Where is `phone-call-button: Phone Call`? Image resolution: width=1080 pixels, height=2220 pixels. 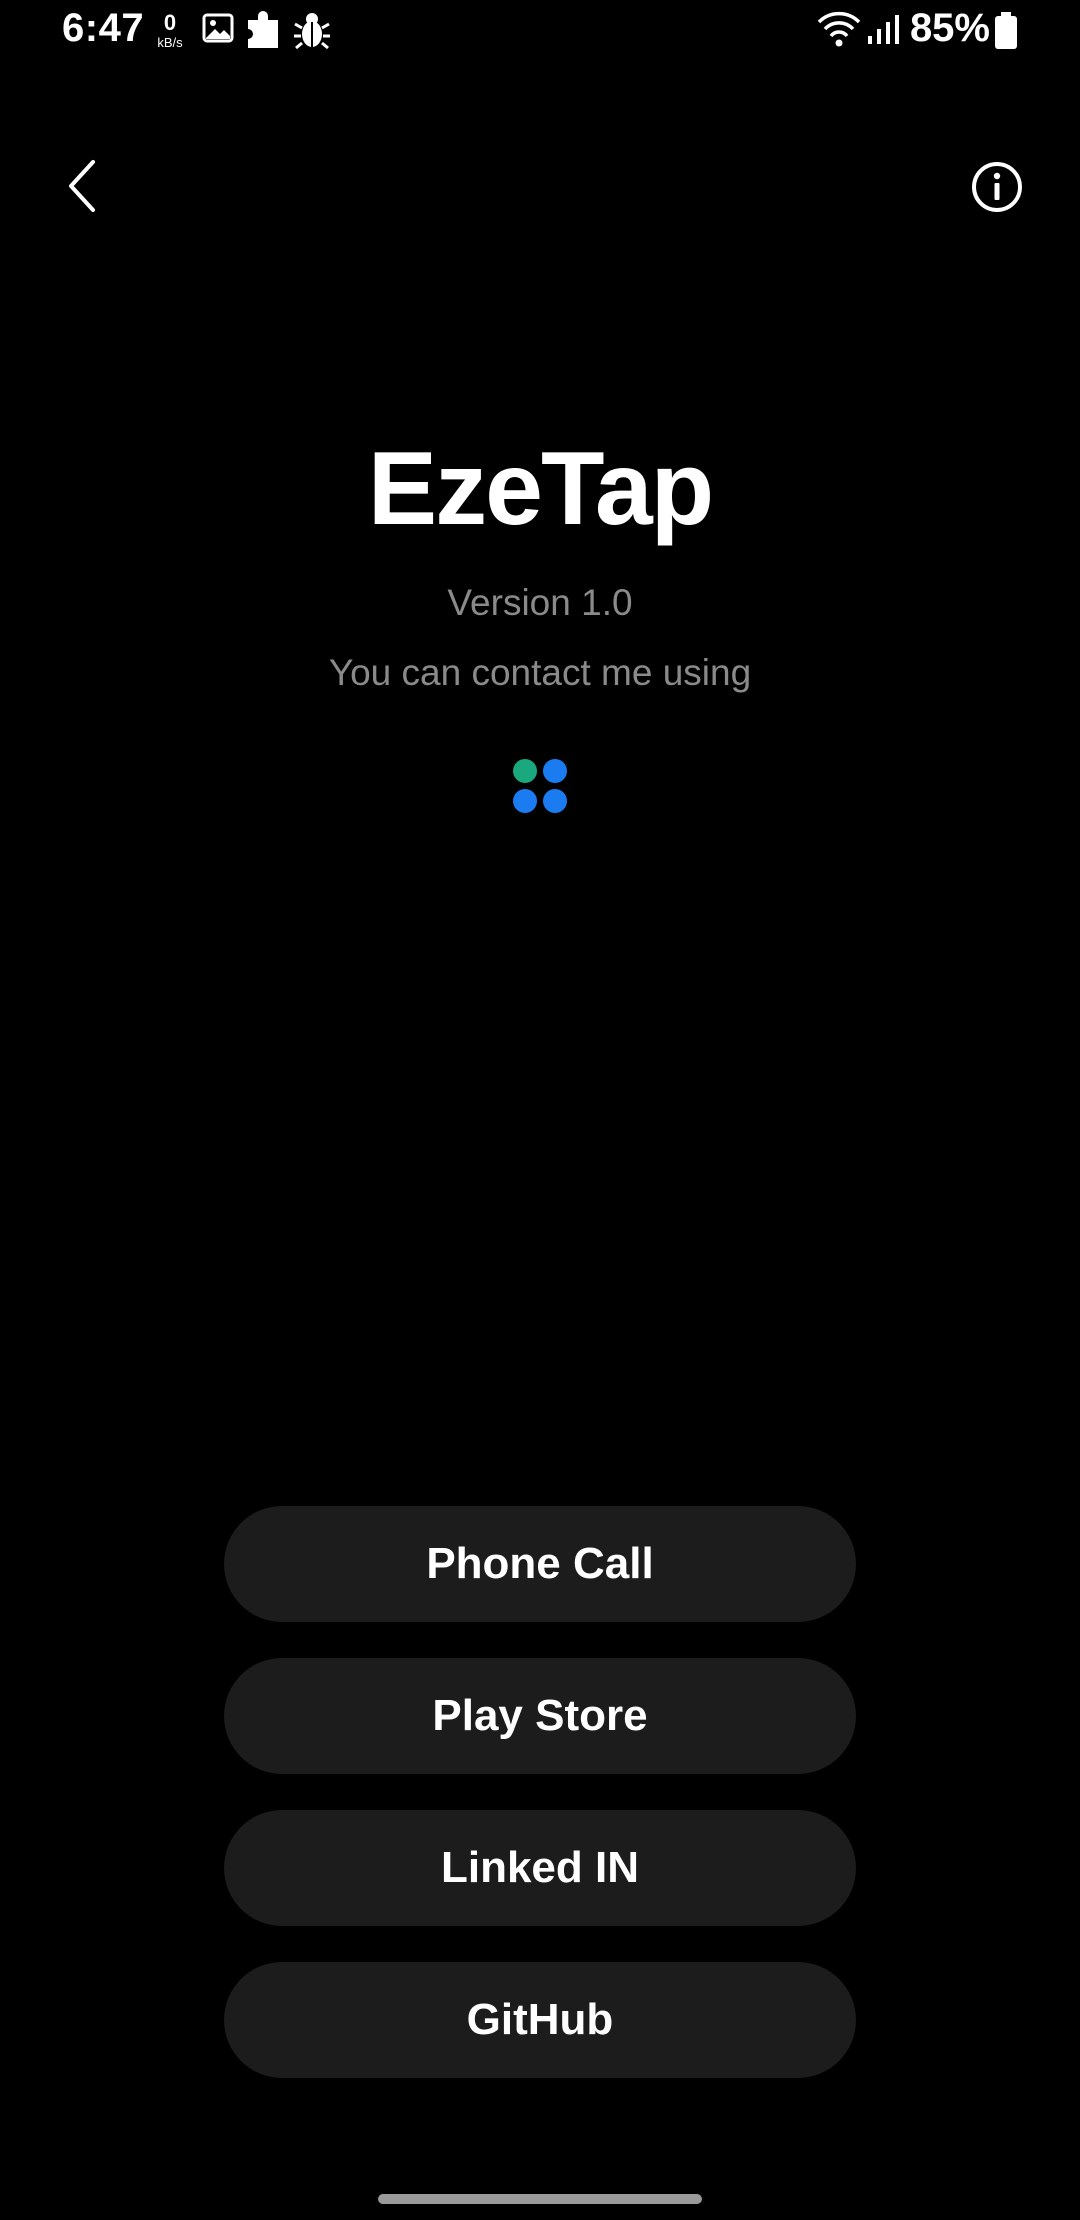 phone-call-button: Phone Call is located at coordinates (540, 1564).